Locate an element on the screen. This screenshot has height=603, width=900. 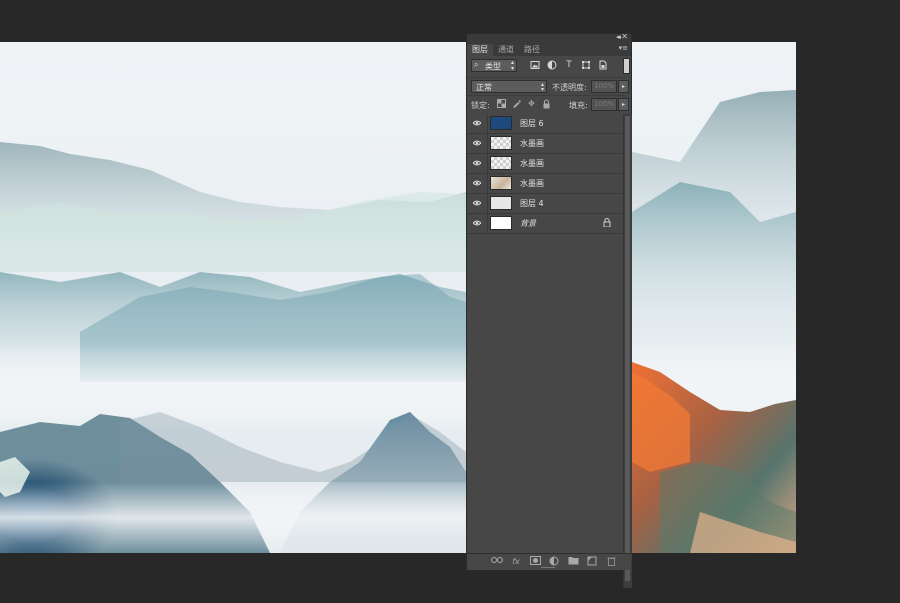
panel-tabs: 图层 通道 路径 ▾≡ is located at coordinates (549, 49).